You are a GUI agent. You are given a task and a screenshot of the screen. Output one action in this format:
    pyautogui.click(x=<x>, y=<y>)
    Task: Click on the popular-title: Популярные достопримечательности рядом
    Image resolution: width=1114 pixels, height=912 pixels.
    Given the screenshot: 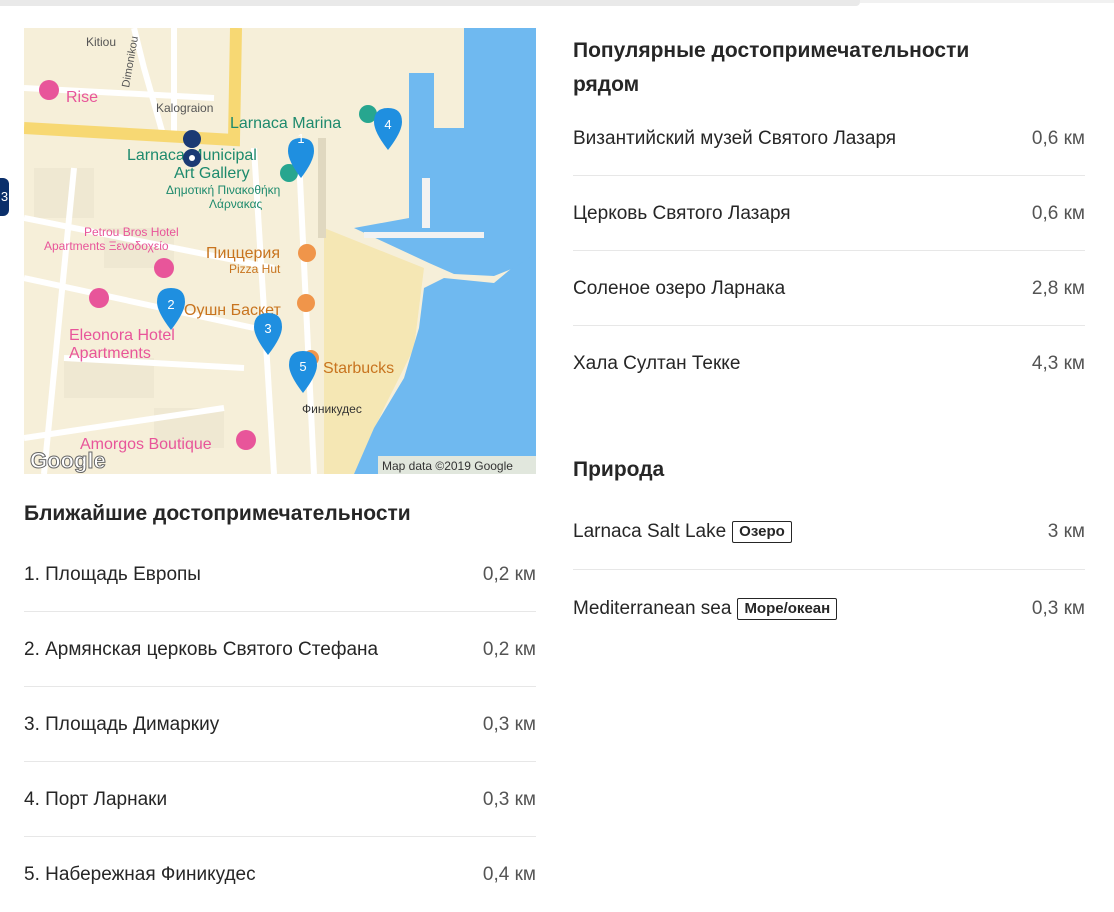 What is the action you would take?
    pyautogui.click(x=771, y=68)
    